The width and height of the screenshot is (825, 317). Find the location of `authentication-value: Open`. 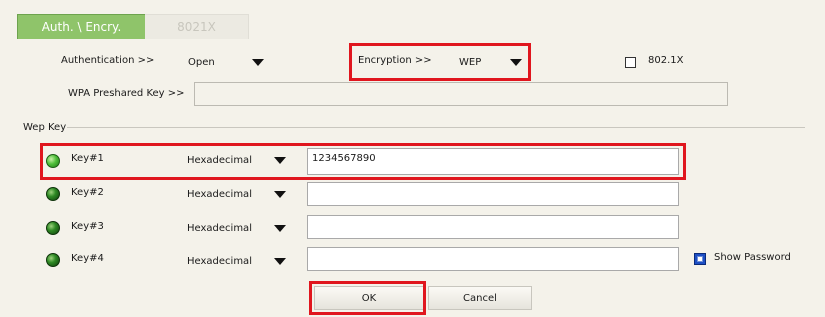

authentication-value: Open is located at coordinates (201, 62).